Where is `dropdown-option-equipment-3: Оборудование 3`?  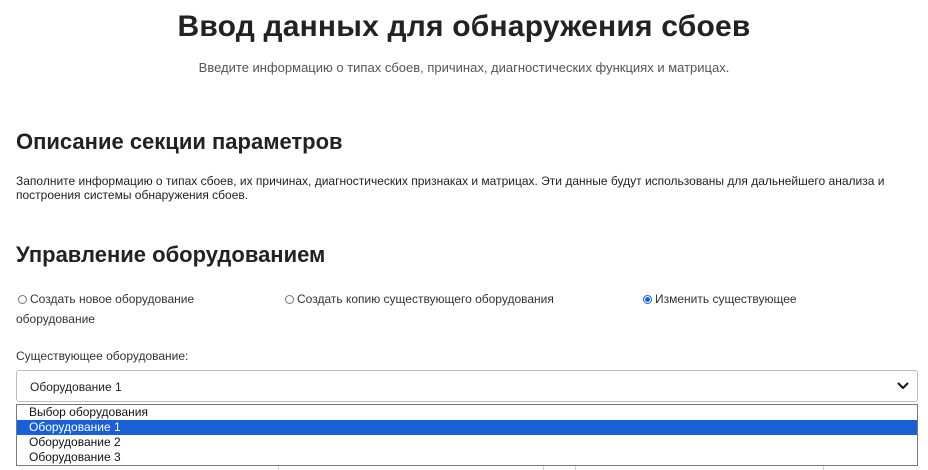 dropdown-option-equipment-3: Оборудование 3 is located at coordinates (467, 457).